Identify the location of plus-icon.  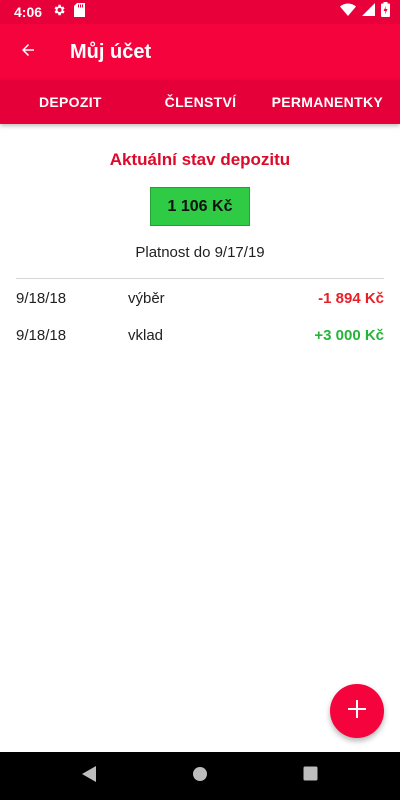
(357, 711).